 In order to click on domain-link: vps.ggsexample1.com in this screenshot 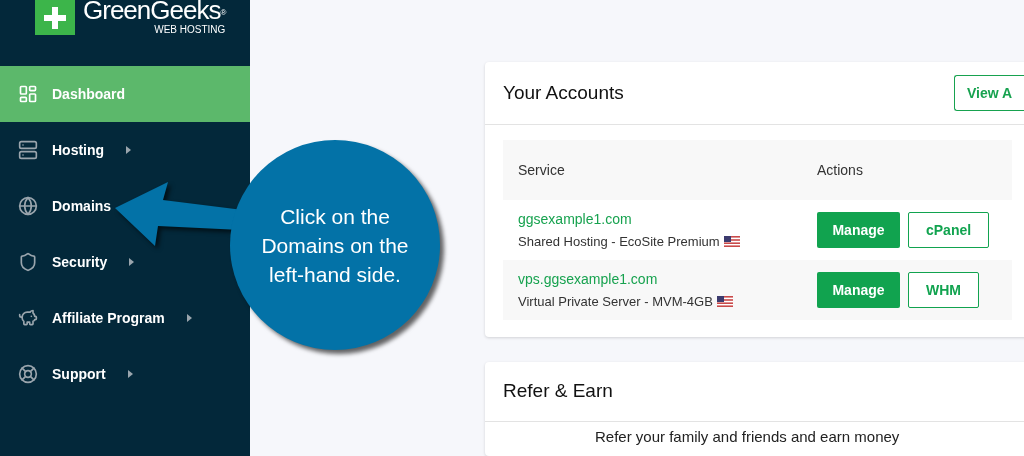, I will do `click(667, 279)`.